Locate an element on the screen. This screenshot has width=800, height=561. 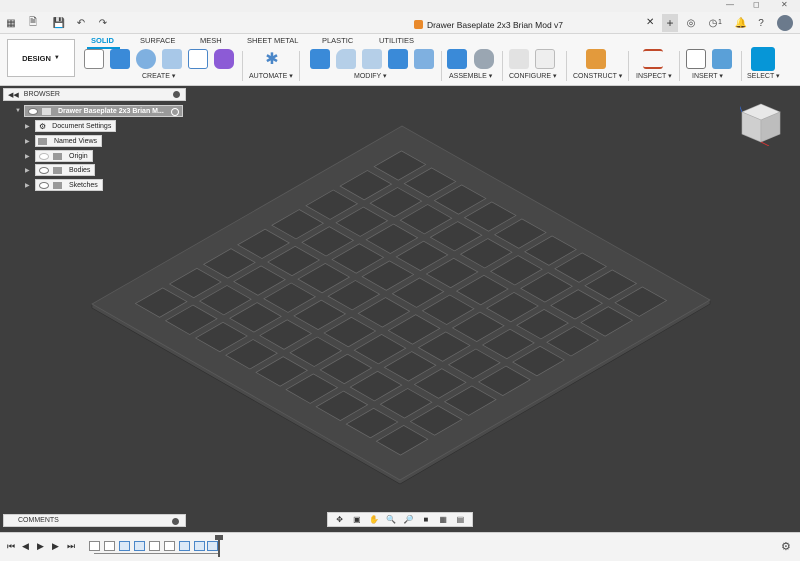
timeline-feature-icon is located at coordinates (139, 546).